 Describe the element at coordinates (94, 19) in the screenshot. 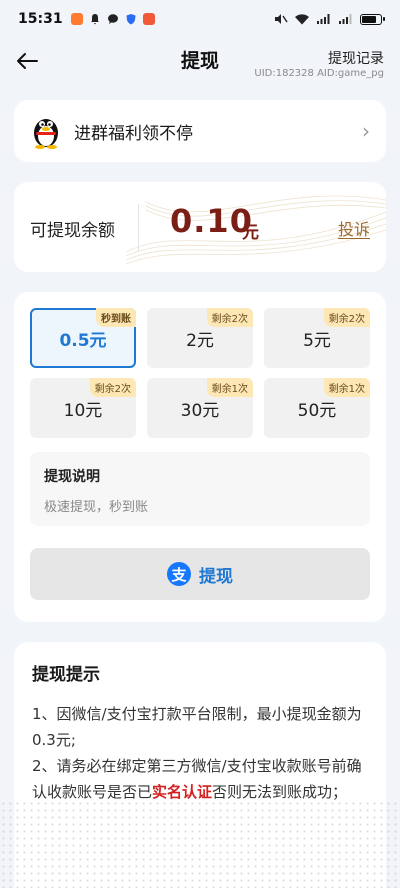

I see `bell-icon` at that location.